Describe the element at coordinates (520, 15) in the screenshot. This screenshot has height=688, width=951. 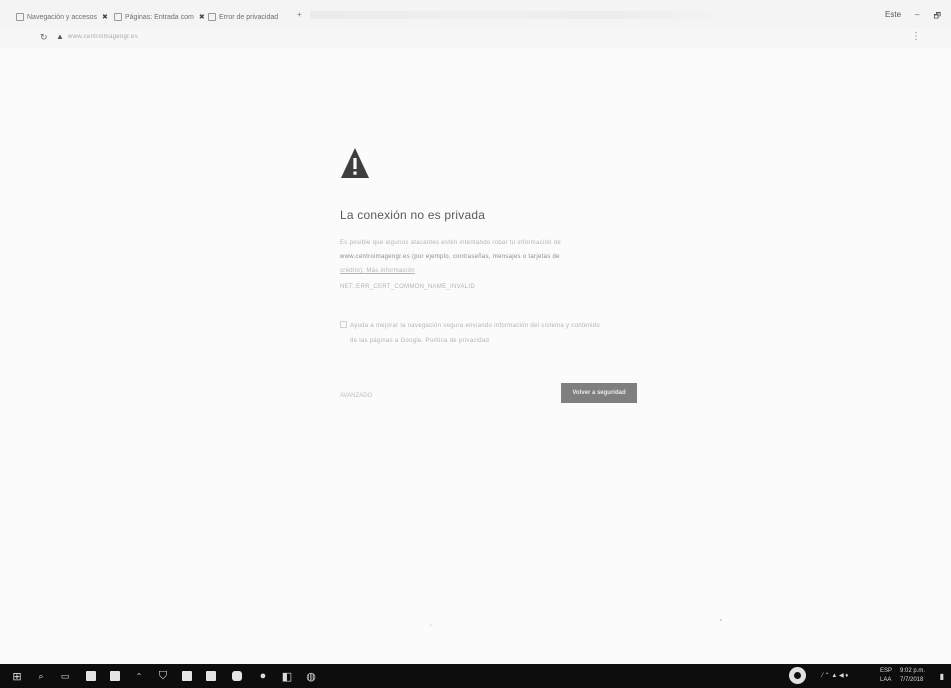
I see `tab-strip-background` at that location.